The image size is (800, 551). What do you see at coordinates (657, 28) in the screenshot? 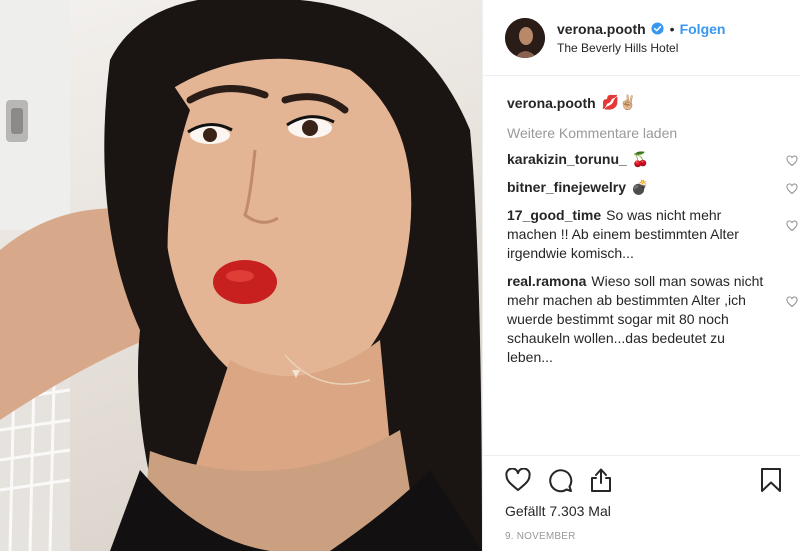
I see `verified-badge-icon` at bounding box center [657, 28].